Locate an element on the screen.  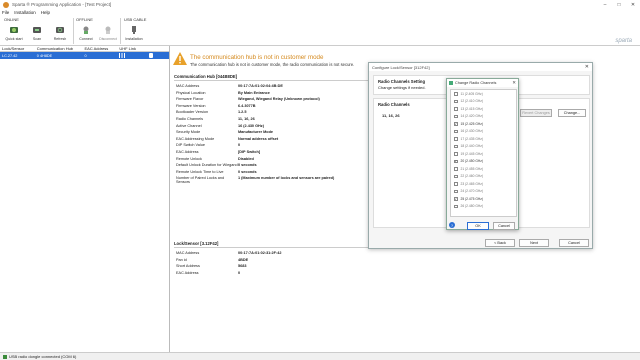
property-value: 0 is located at coordinates (239, 272).